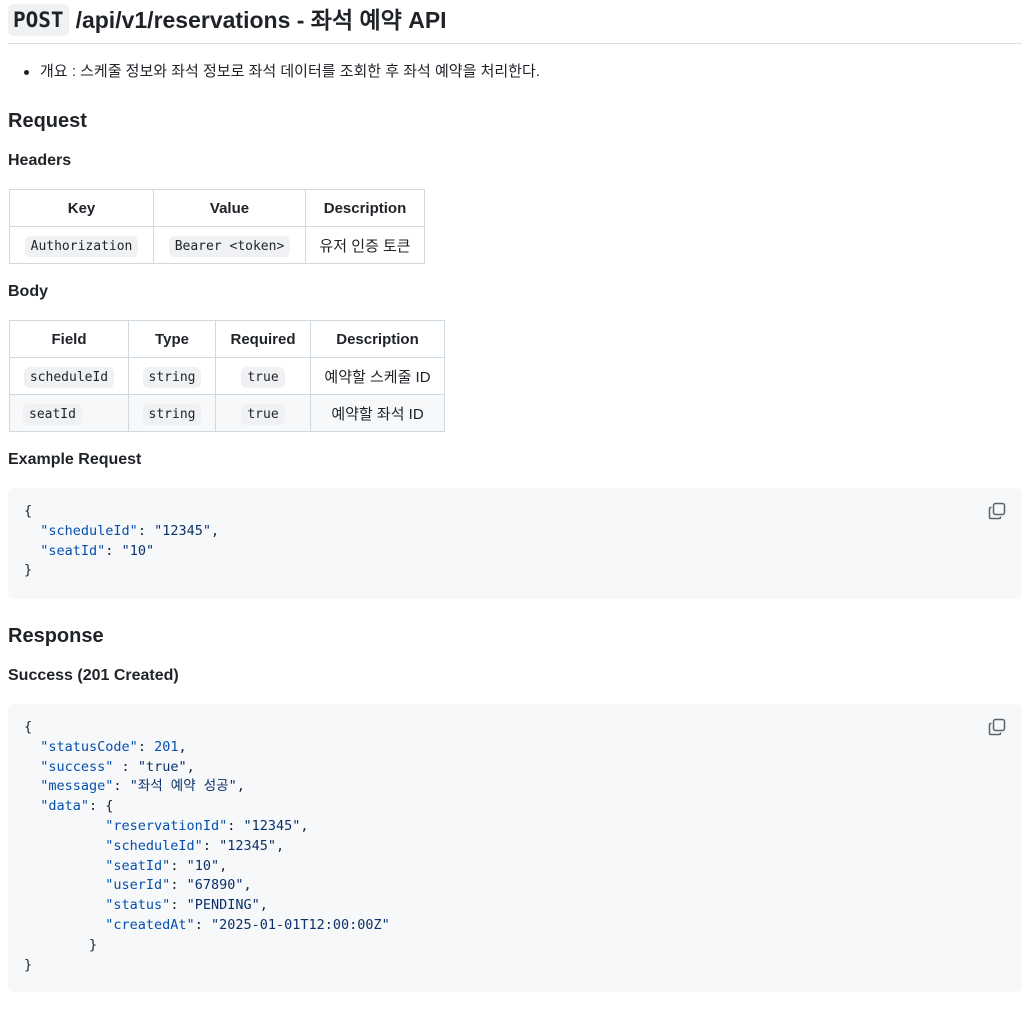 The width and height of the screenshot is (1034, 1014). I want to click on example-request-heading: Example Request, so click(75, 459).